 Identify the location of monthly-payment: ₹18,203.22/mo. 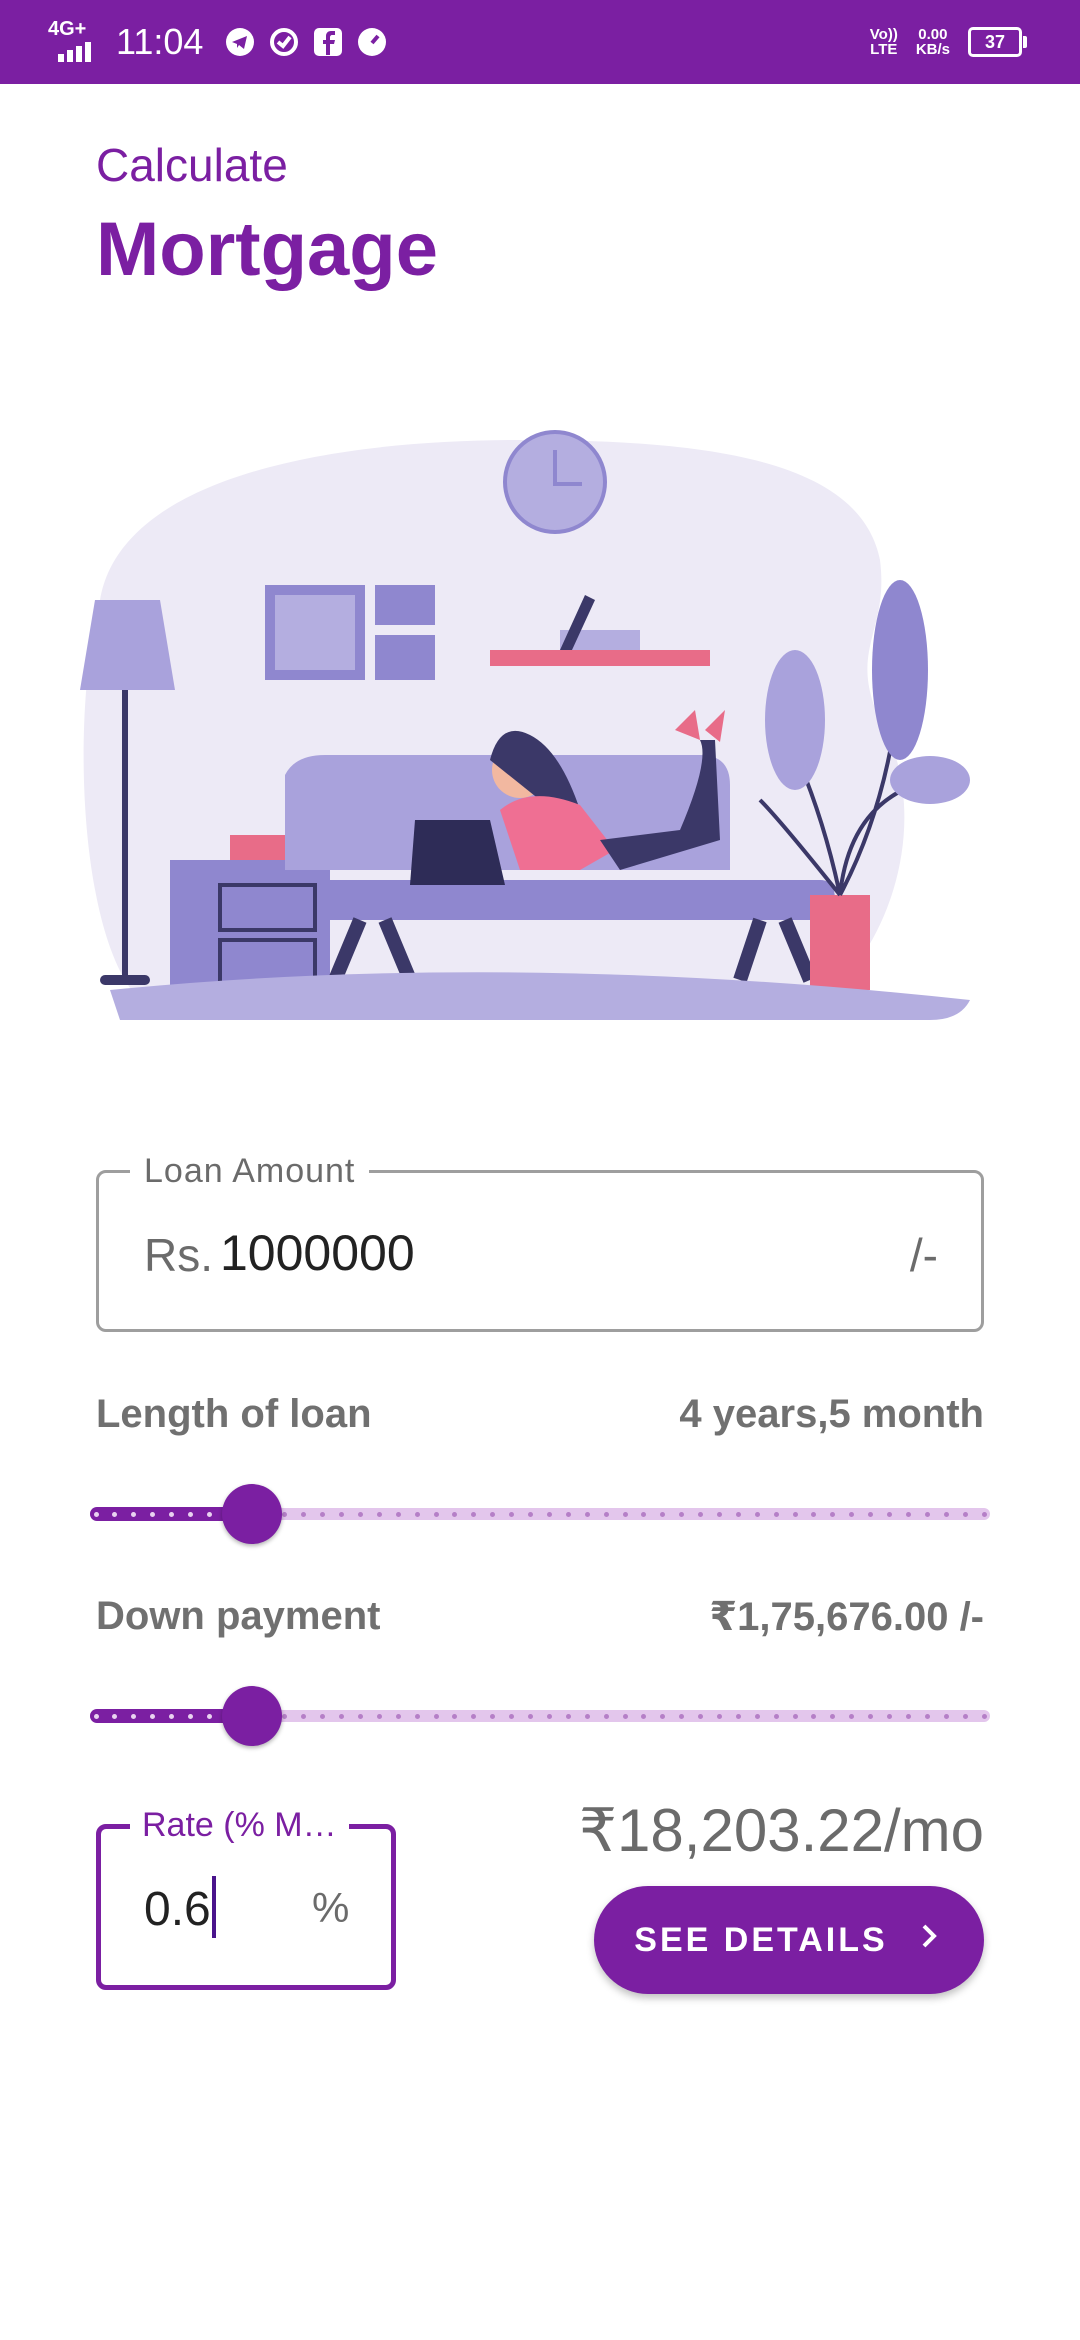
(781, 1830).